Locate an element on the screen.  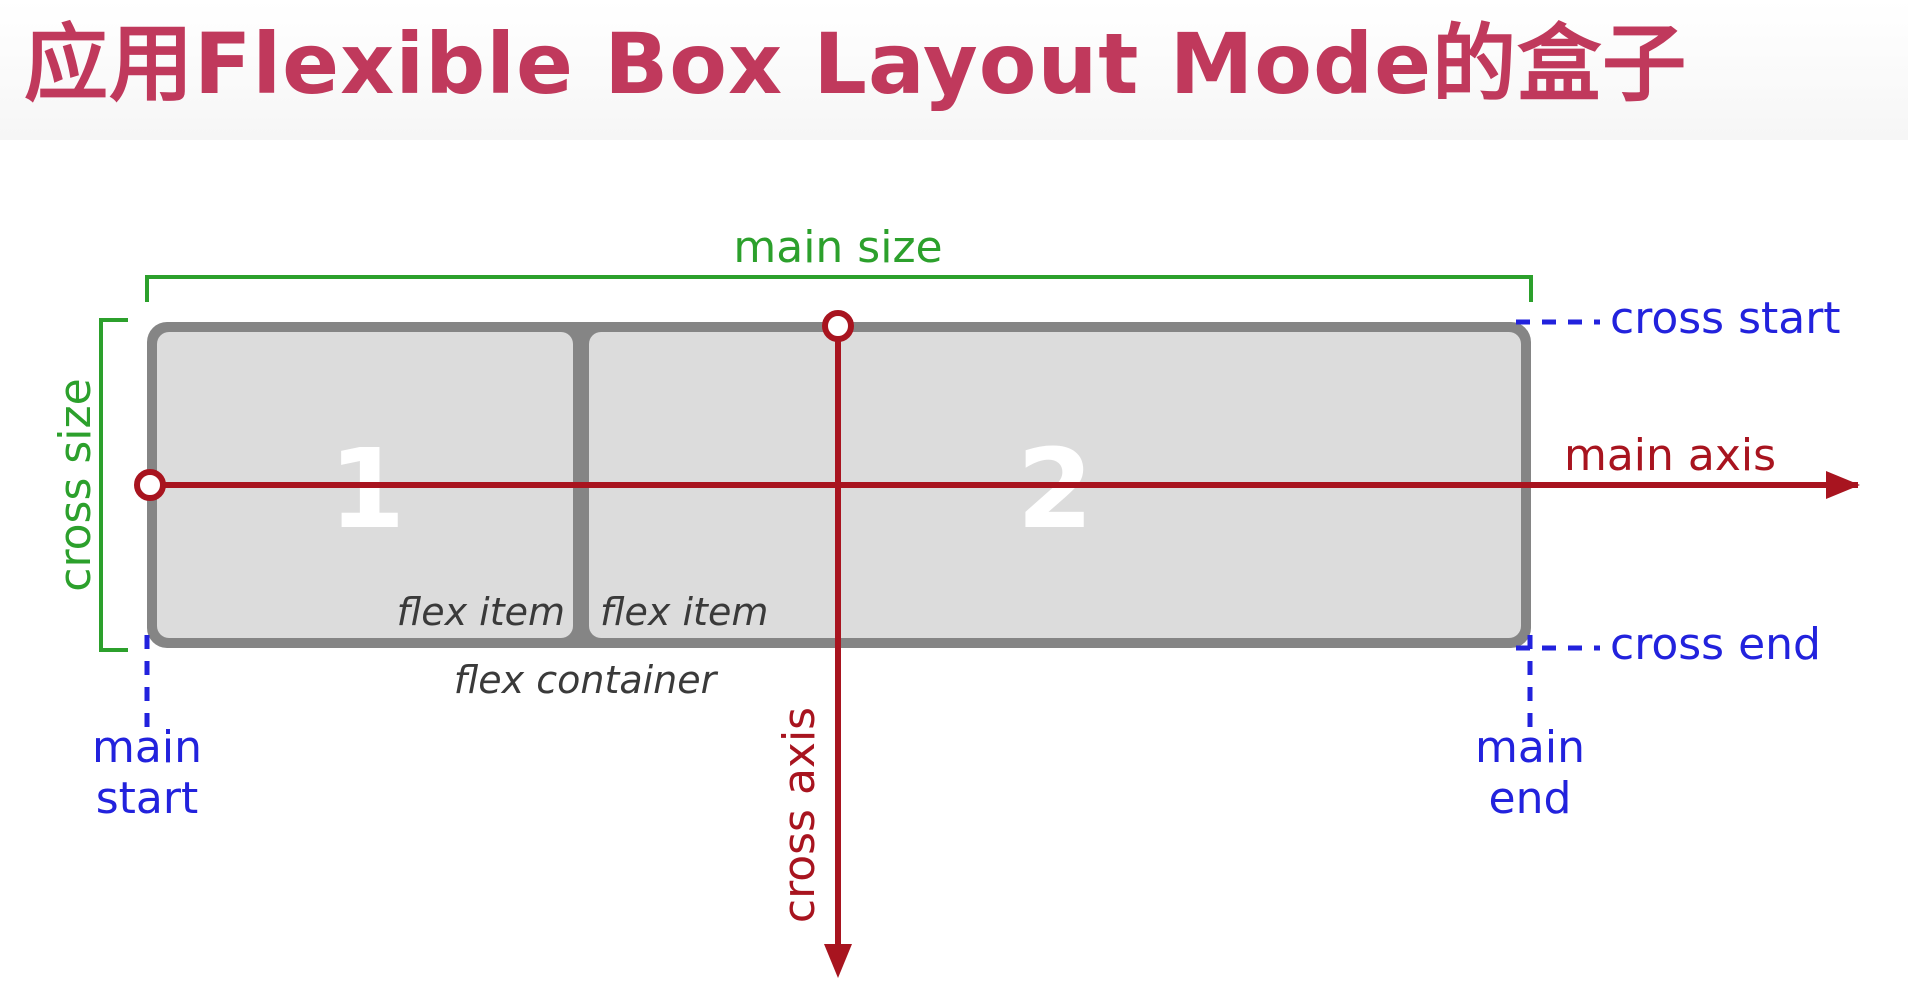
main-end-label-line1: main is located at coordinates (1530, 747).